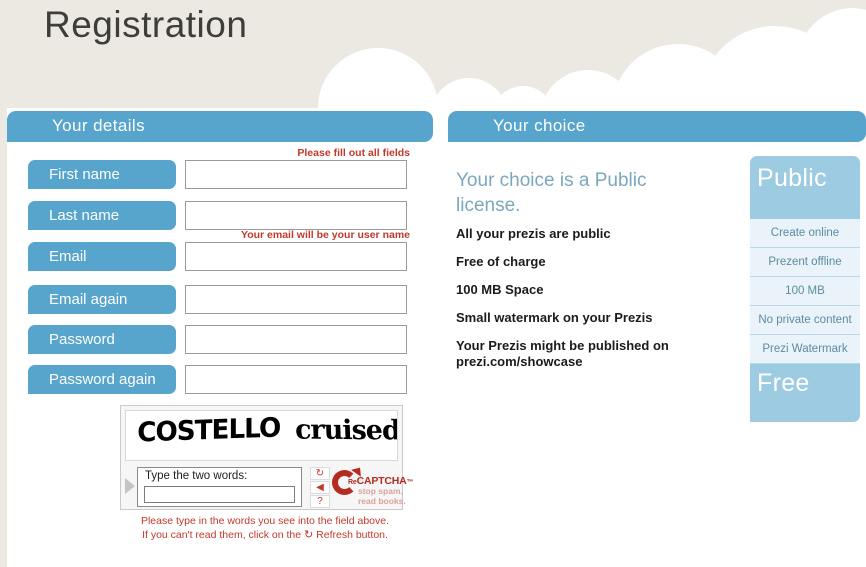 The image size is (866, 567). Describe the element at coordinates (102, 299) in the screenshot. I see `label-email-again: Email again` at that location.